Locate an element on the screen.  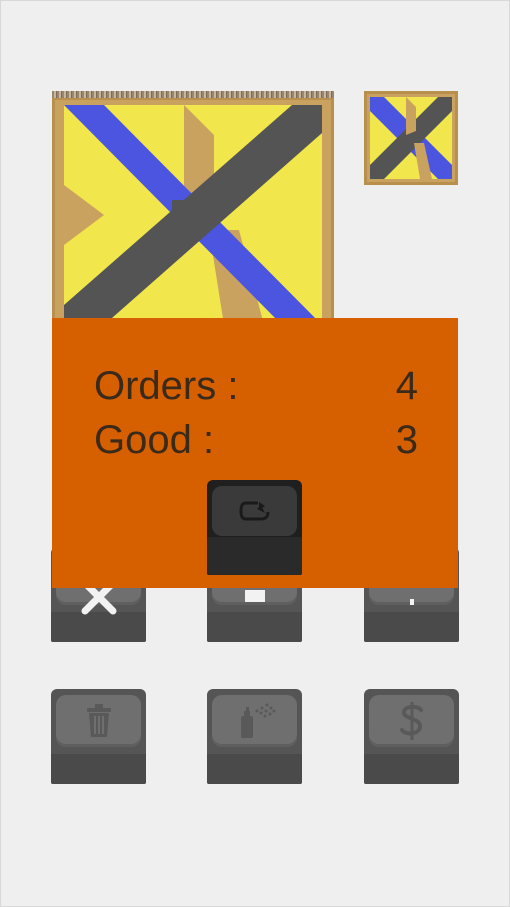
trash-icon is located at coordinates (98, 721).